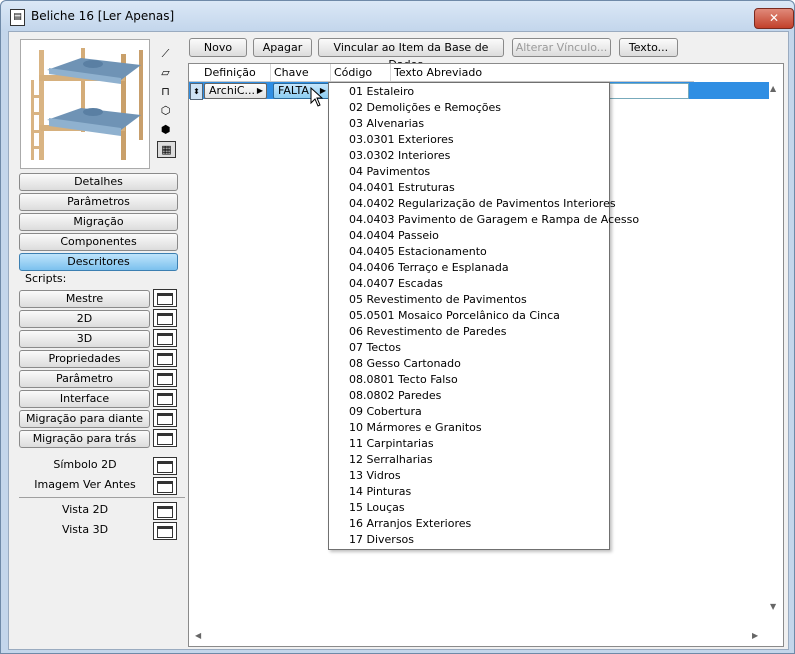 This screenshot has height=654, width=795. Describe the element at coordinates (84, 419) in the screenshot. I see `script-forward-migration-button: Migração para diante` at that location.